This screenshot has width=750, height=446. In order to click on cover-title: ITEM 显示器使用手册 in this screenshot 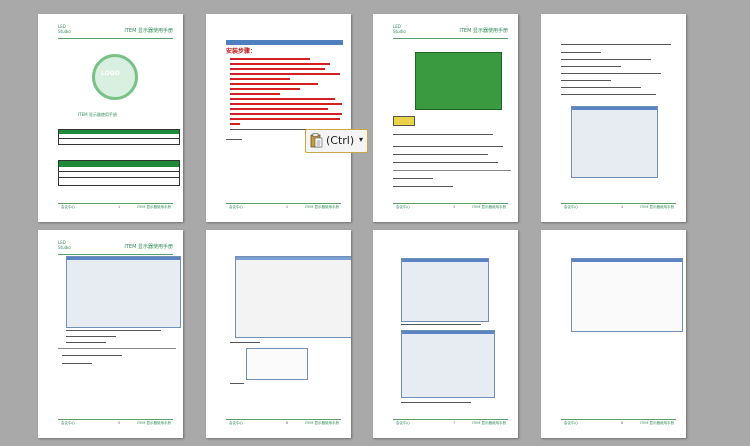, I will do `click(97, 114)`.